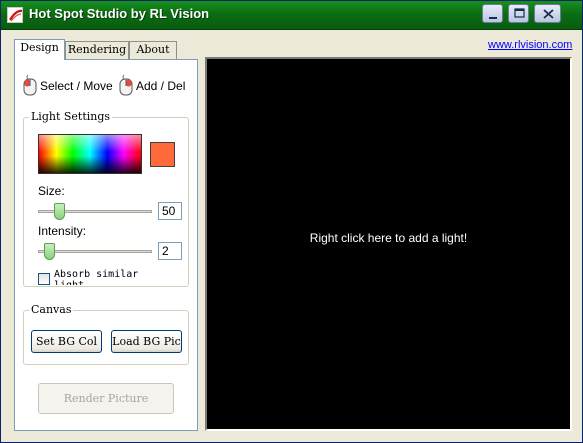 This screenshot has height=443, width=583. I want to click on canvas-hint-text: Right click here to add a light!, so click(388, 238).